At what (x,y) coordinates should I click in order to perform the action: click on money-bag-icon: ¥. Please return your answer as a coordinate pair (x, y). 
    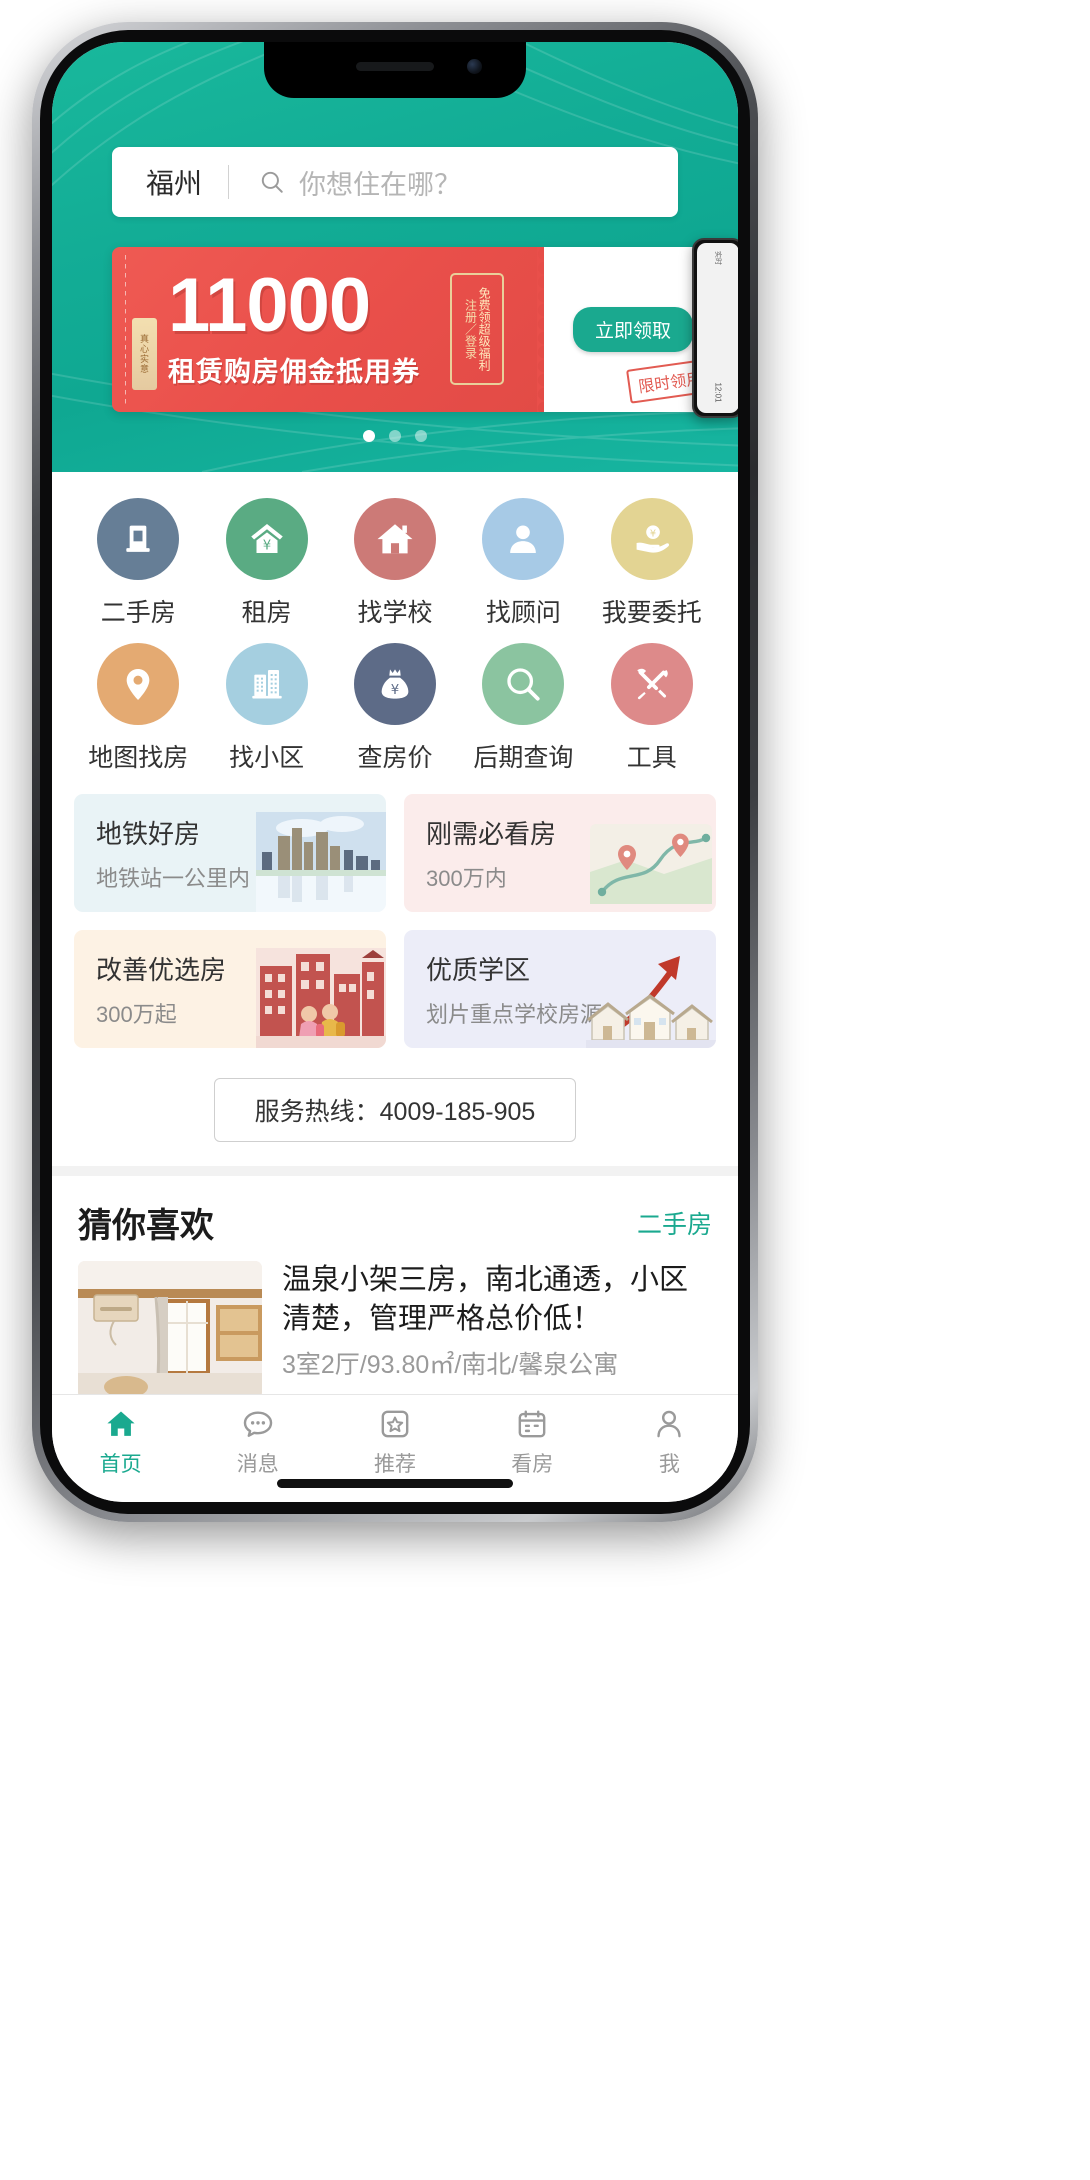
    Looking at the image, I should click on (394, 684).